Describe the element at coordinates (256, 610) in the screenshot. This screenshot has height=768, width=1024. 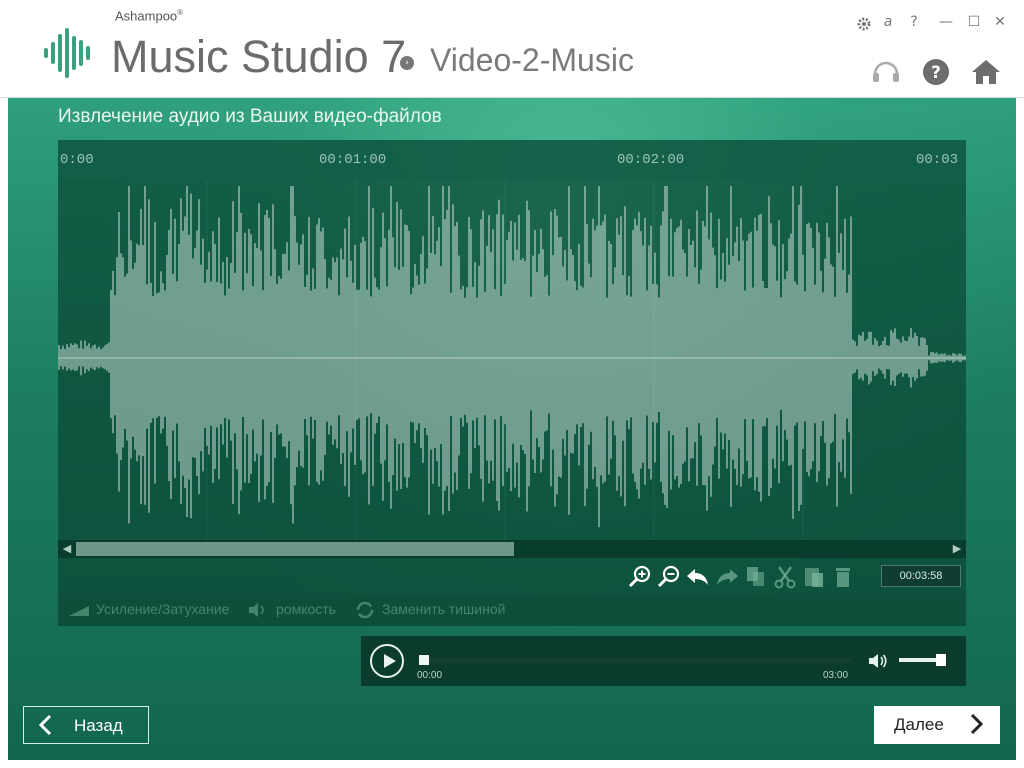
I see `speaker-icon` at that location.